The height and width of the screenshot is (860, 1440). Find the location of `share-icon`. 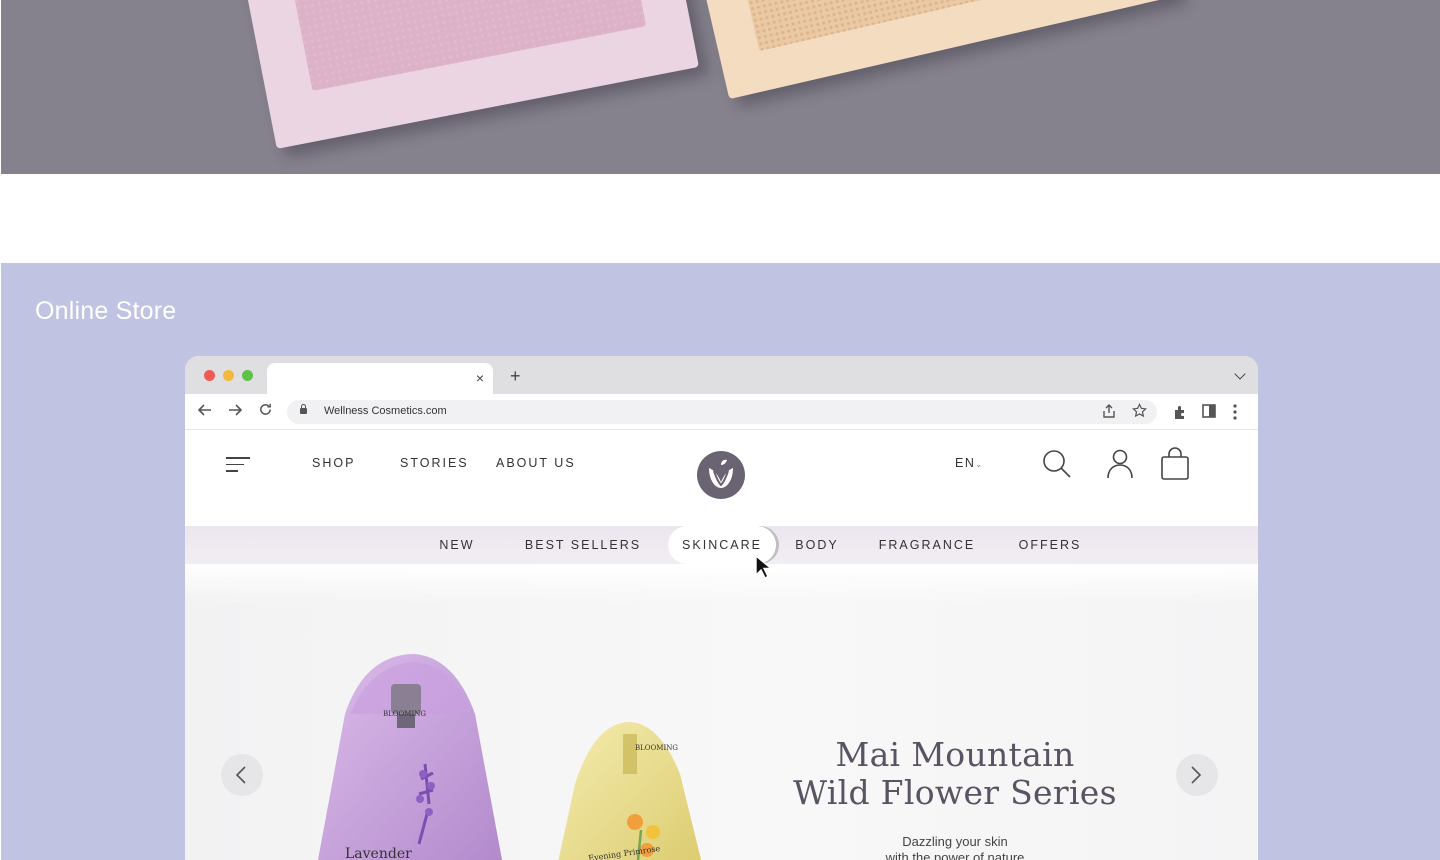

share-icon is located at coordinates (1109, 411).